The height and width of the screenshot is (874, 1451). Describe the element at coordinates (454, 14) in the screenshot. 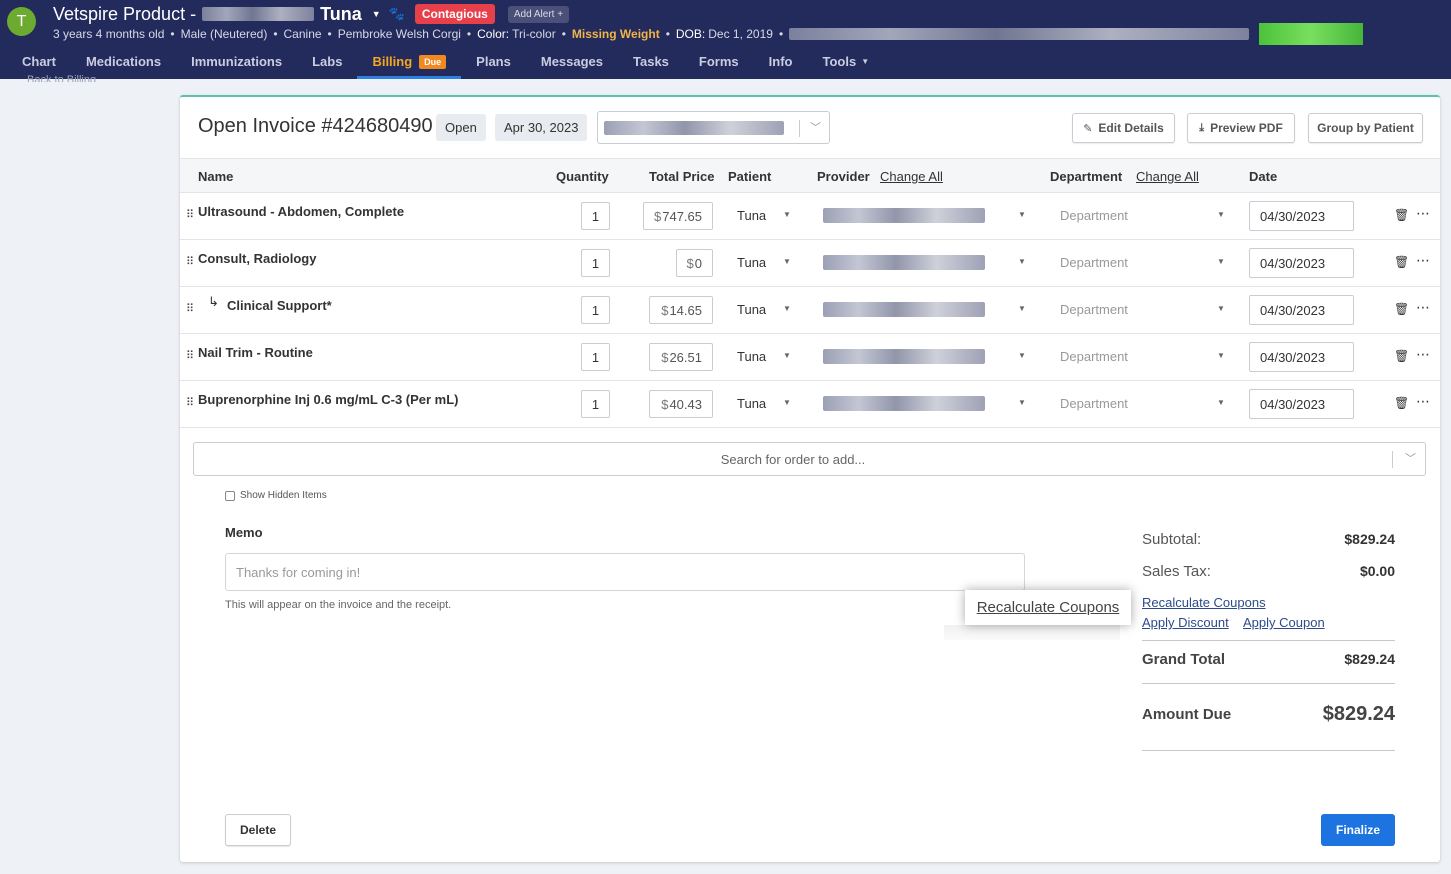

I see `contagious-badge: Contagious` at that location.